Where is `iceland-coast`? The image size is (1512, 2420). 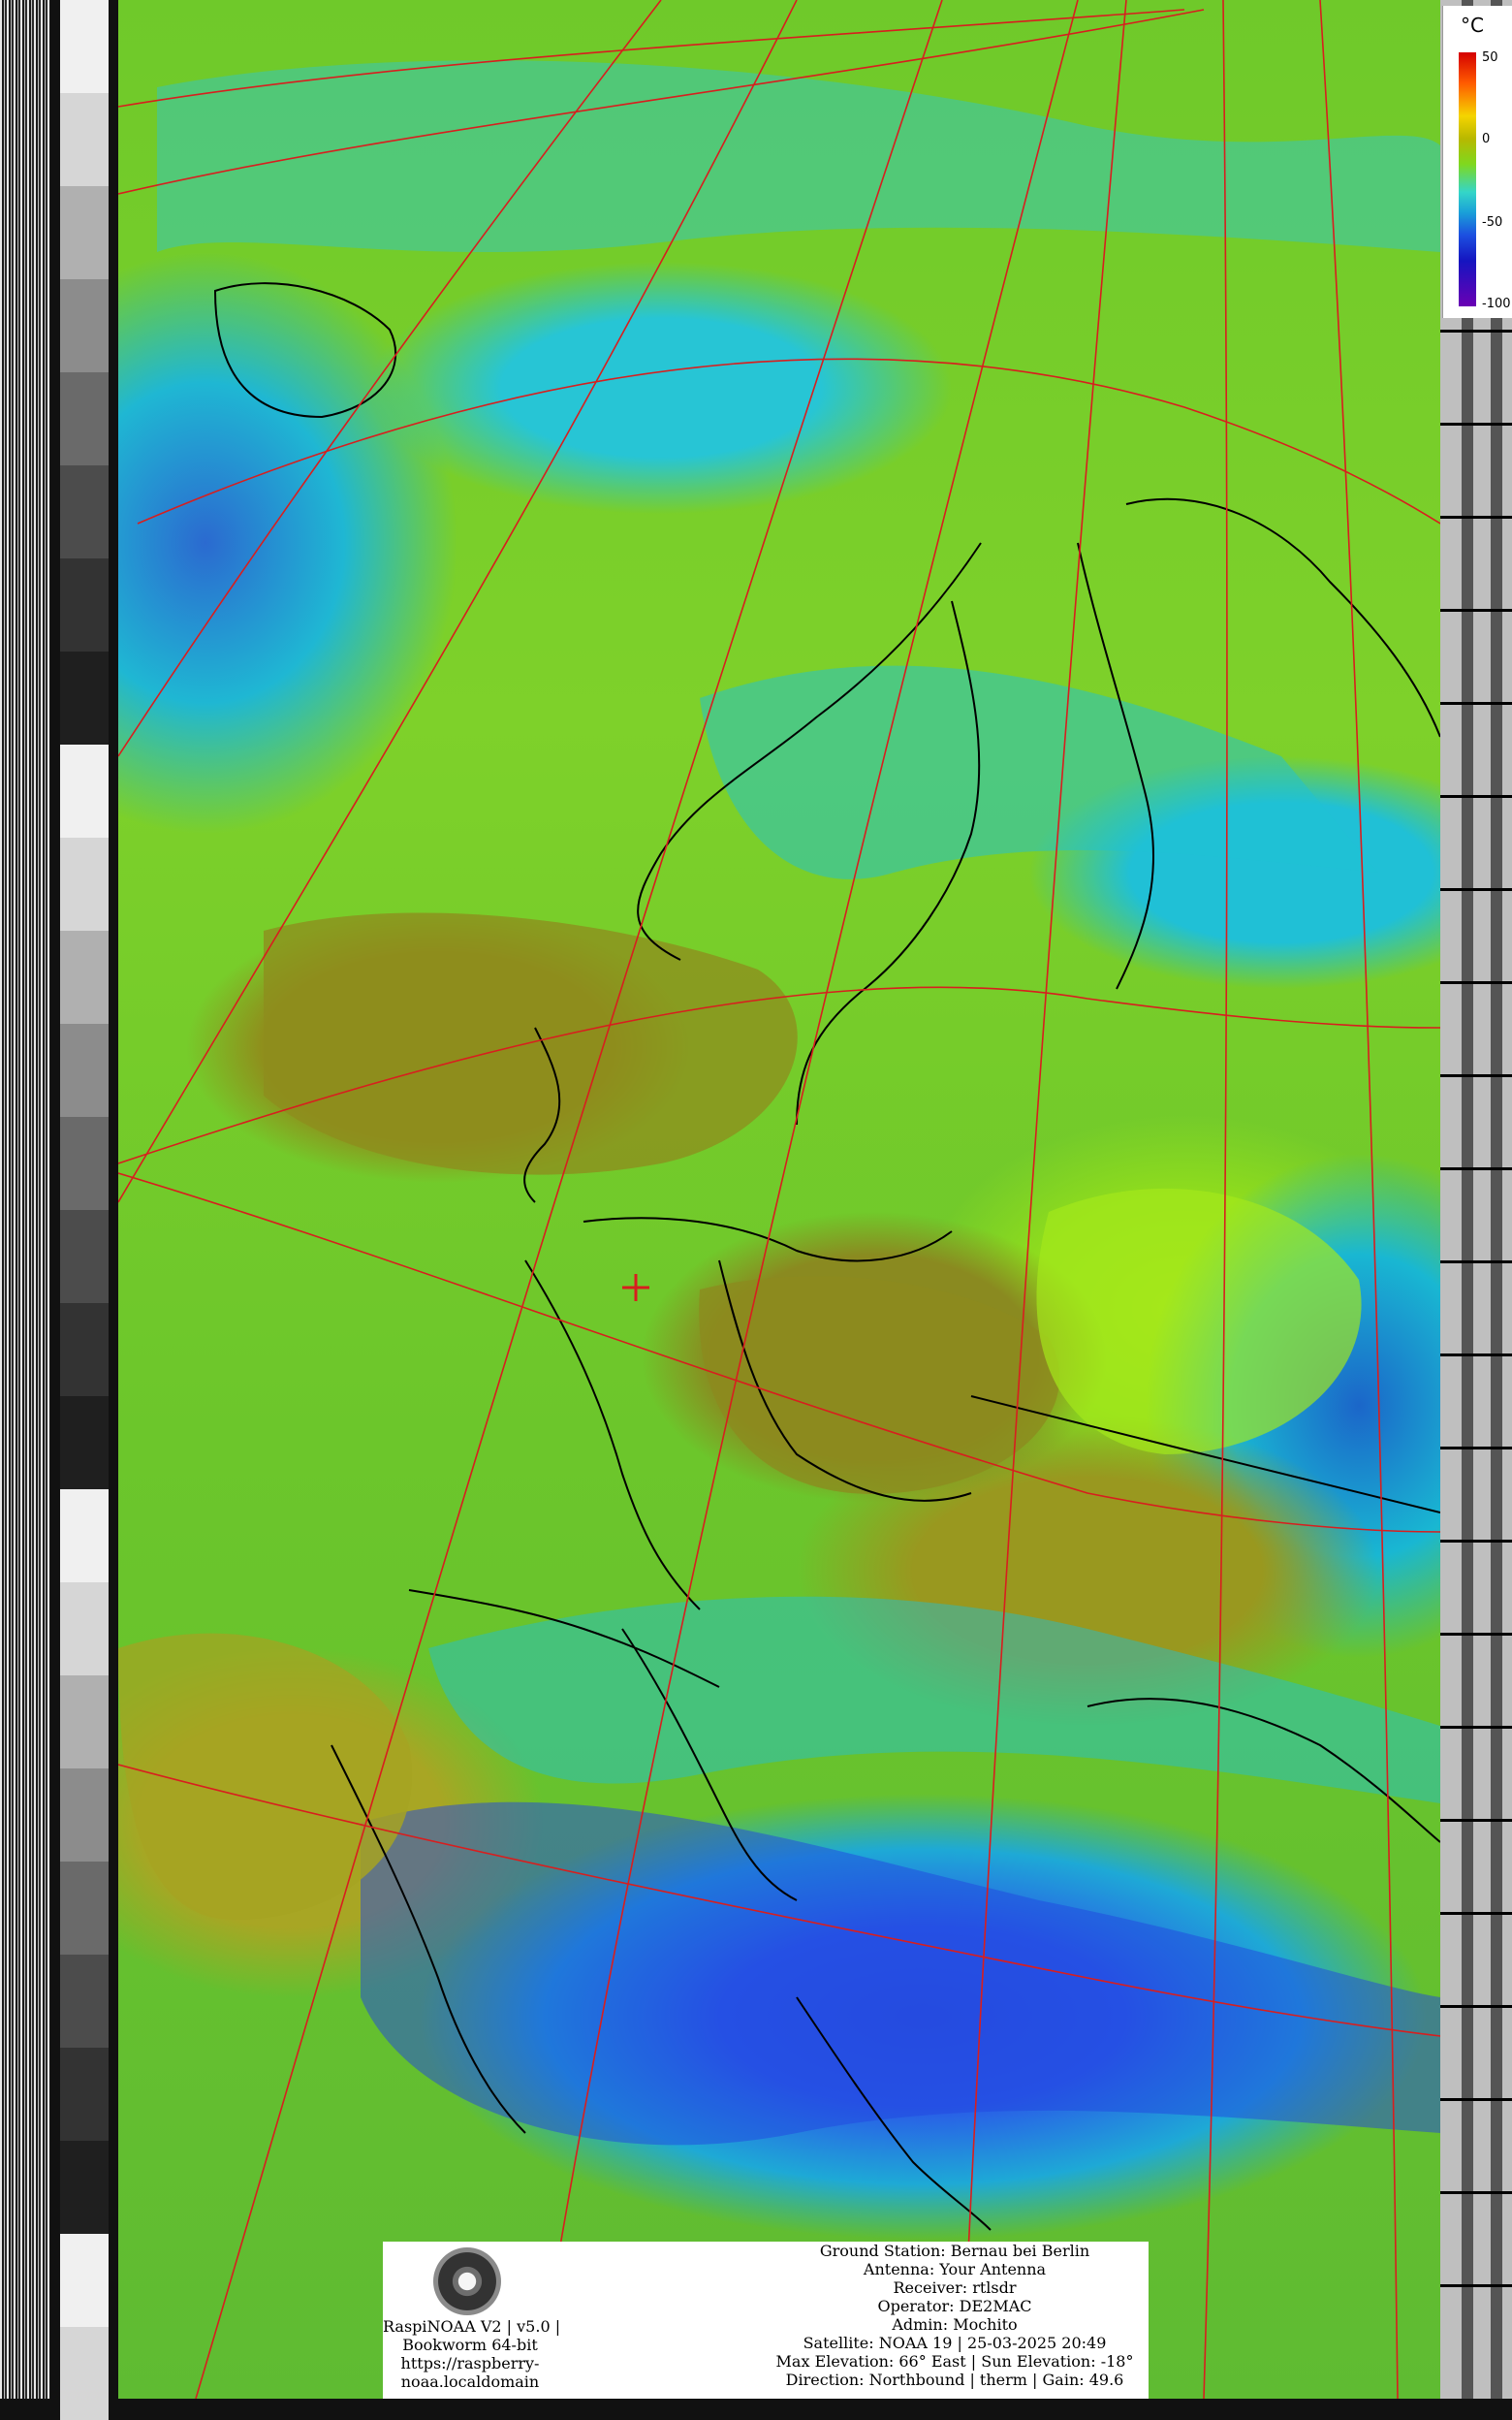 iceland-coast is located at coordinates (305, 350).